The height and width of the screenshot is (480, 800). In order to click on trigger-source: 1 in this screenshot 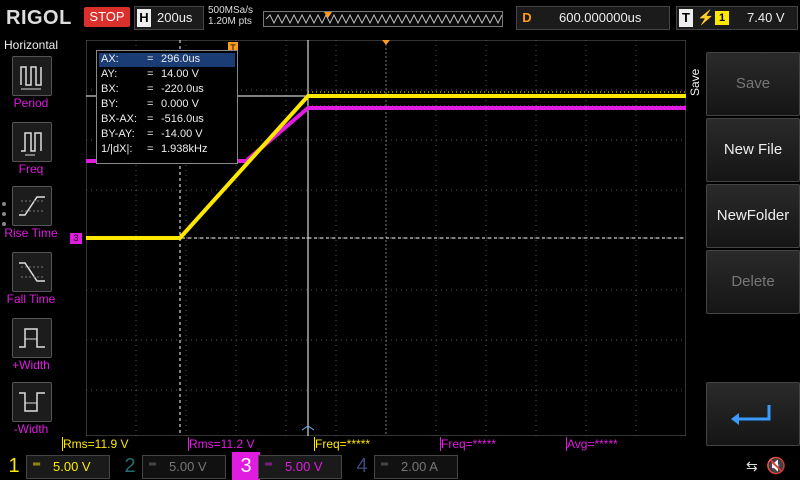, I will do `click(722, 18)`.